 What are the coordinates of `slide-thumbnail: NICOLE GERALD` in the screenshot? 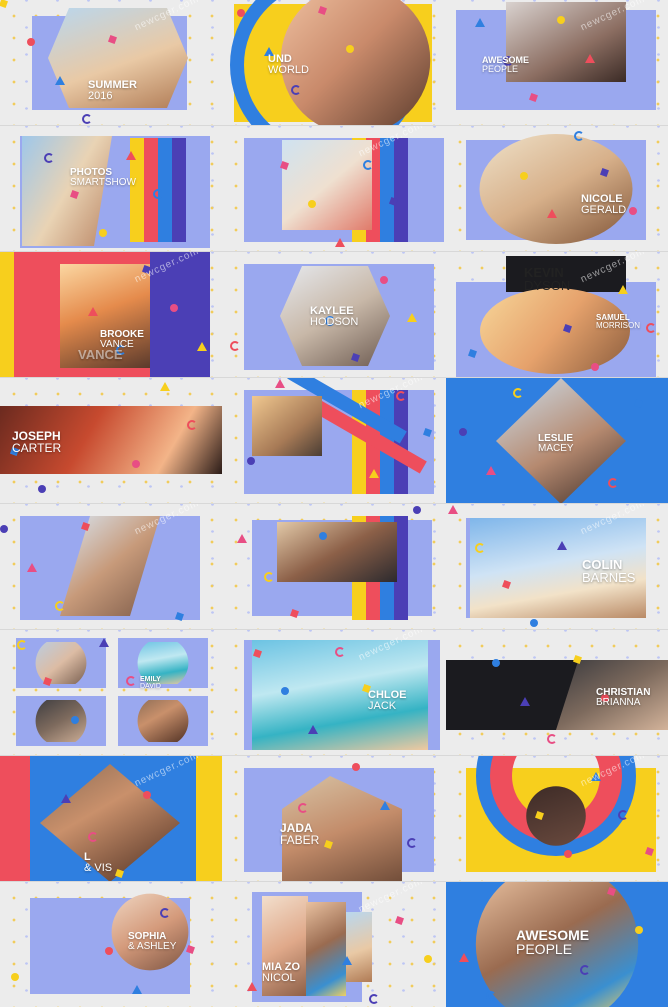 It's located at (557, 189).